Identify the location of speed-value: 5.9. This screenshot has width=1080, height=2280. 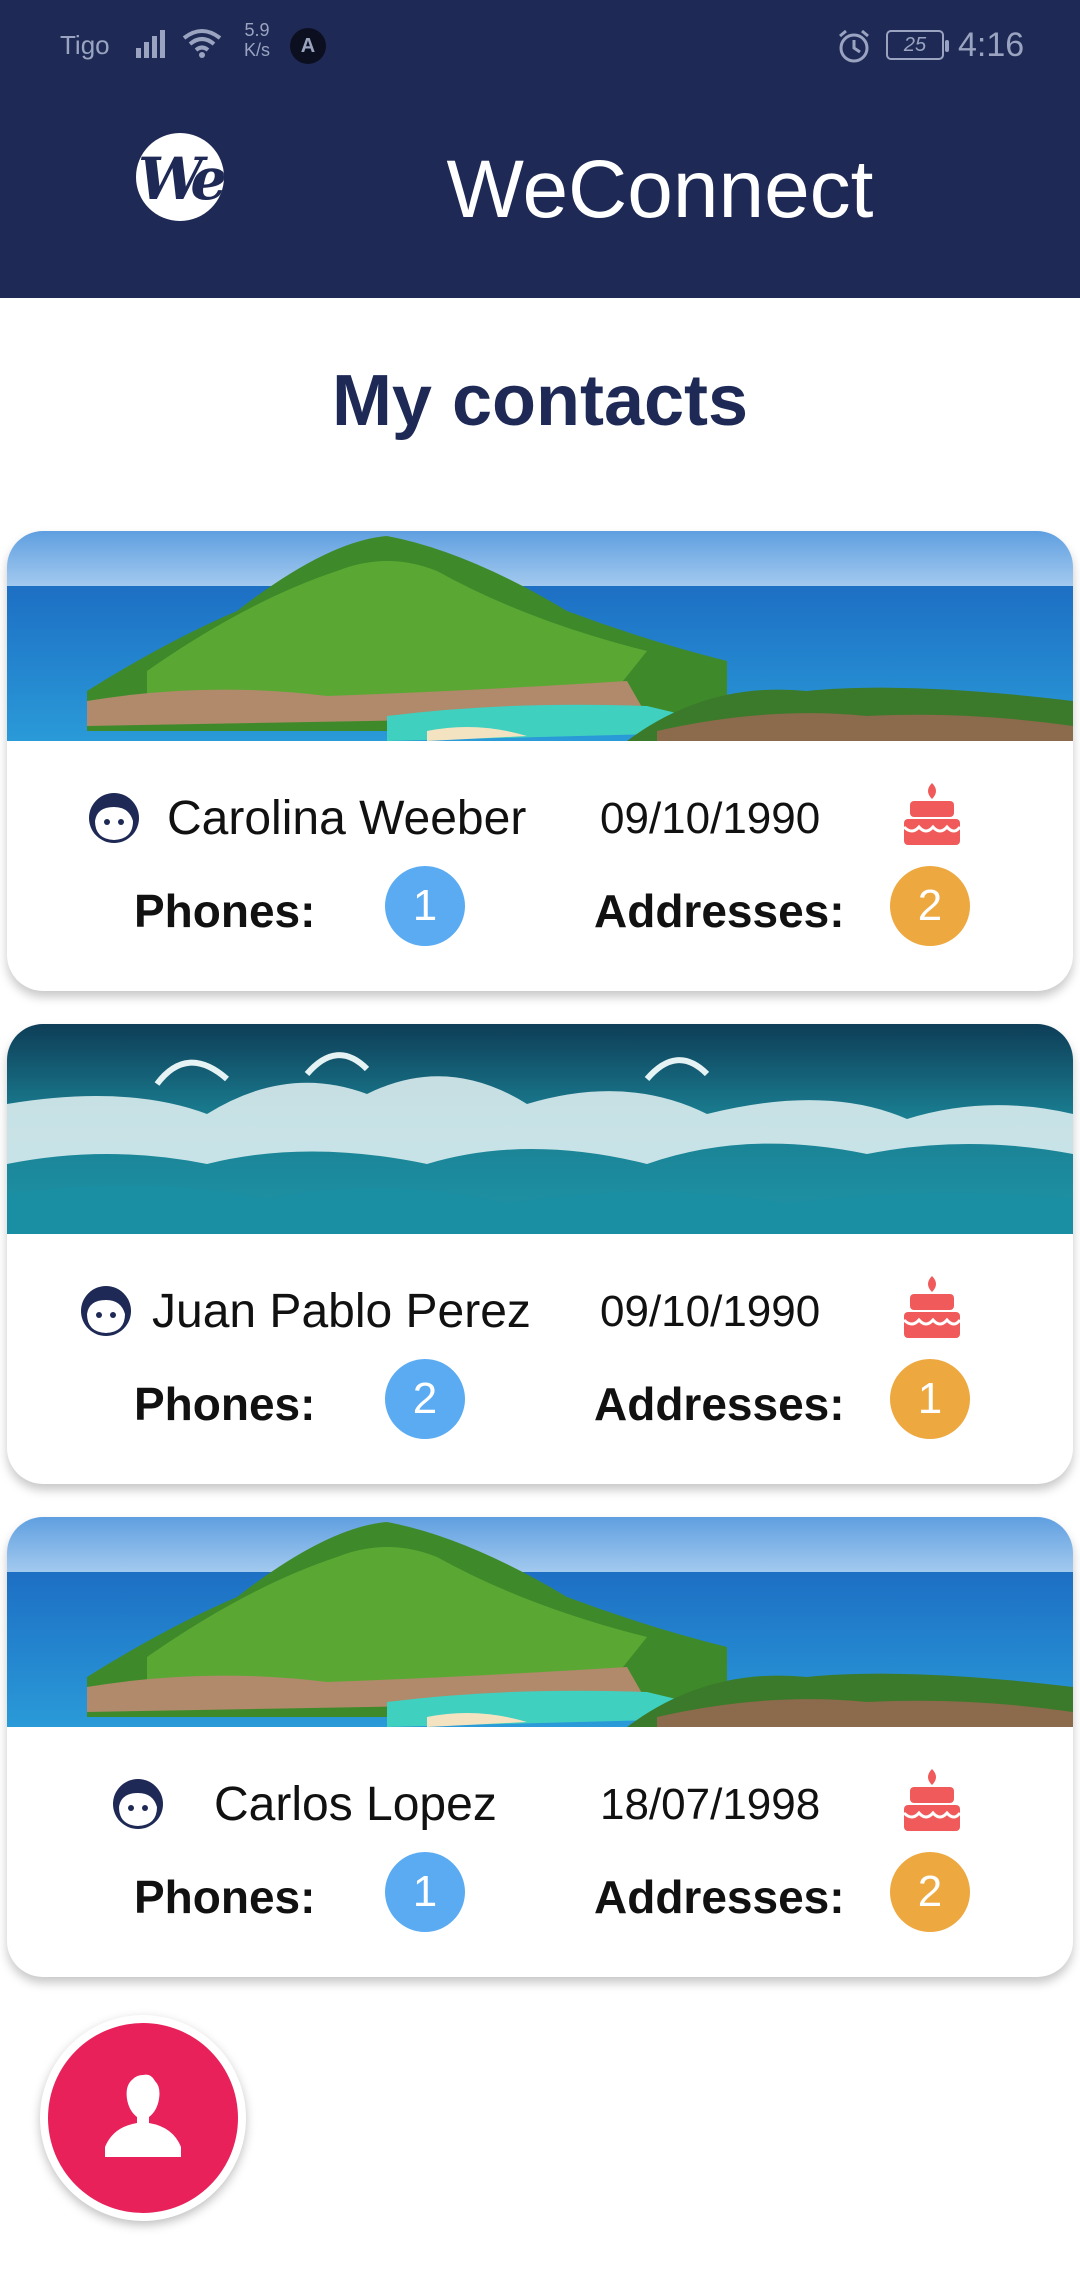
(257, 30).